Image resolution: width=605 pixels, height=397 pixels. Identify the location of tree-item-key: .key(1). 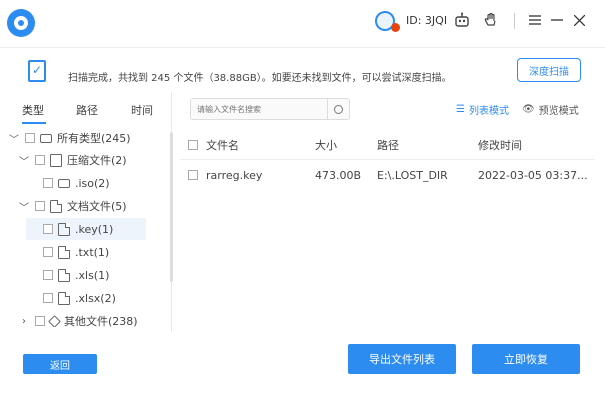
(86, 229).